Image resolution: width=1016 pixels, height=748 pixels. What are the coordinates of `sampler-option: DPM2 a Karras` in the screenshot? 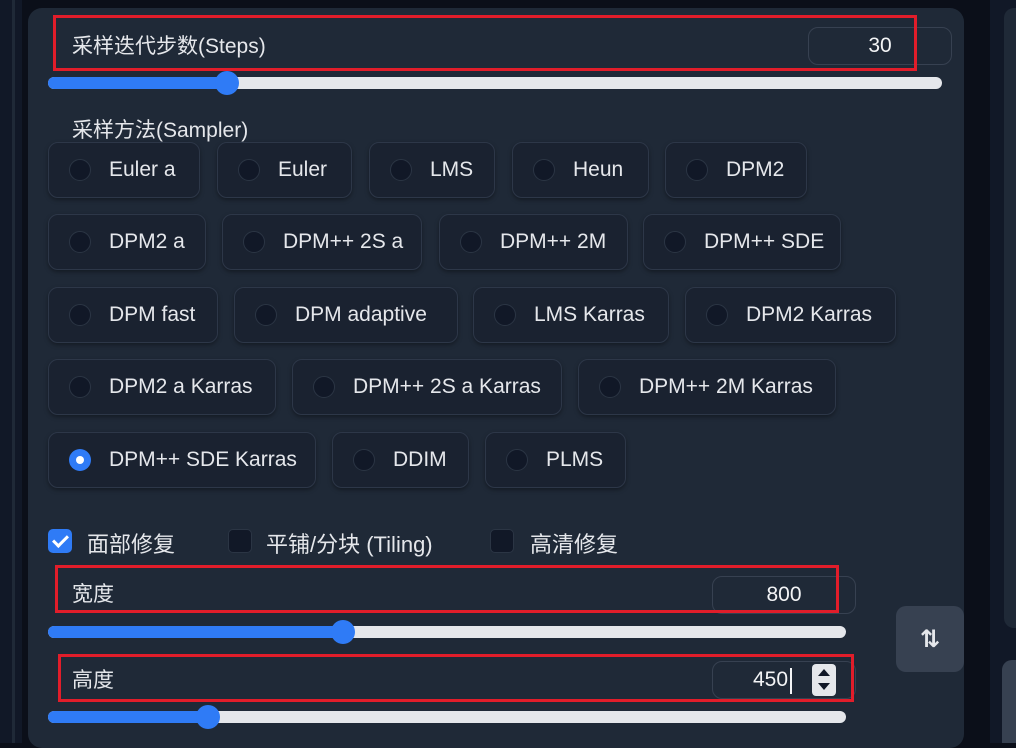 It's located at (162, 387).